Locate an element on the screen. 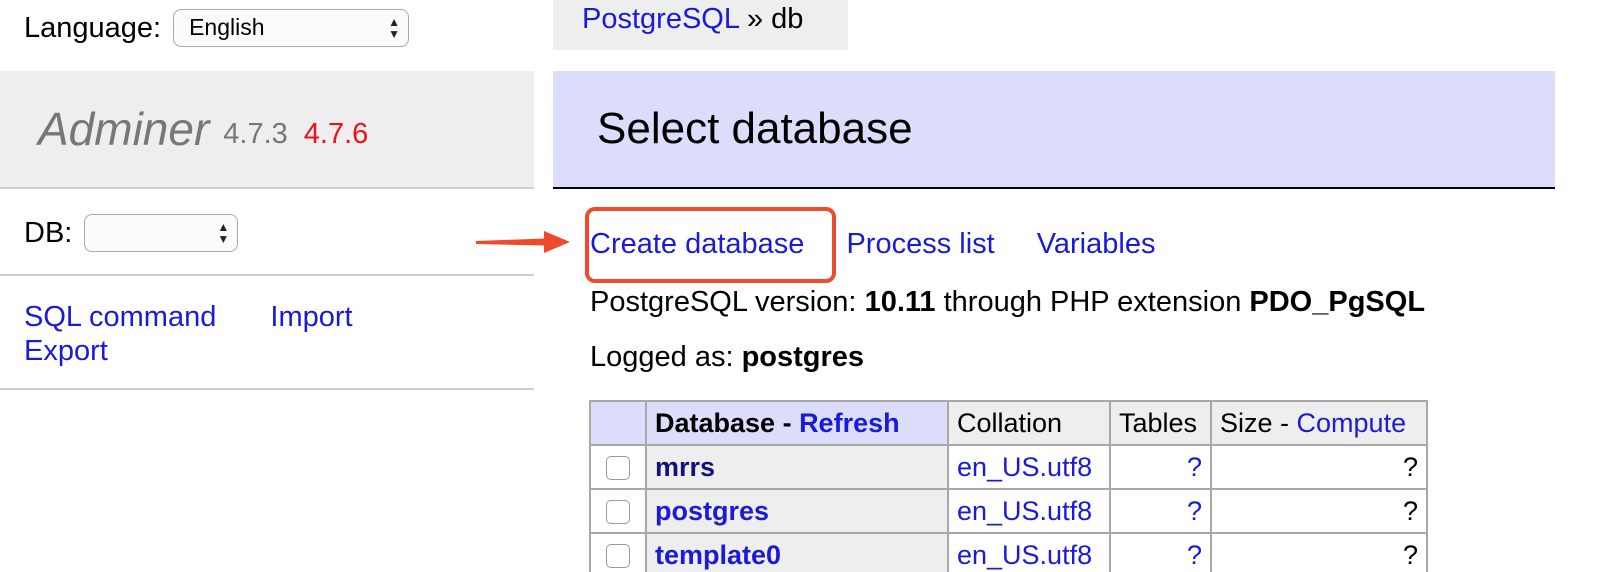 Image resolution: width=1598 pixels, height=572 pixels. database-name-cell: mrrs is located at coordinates (797, 467).